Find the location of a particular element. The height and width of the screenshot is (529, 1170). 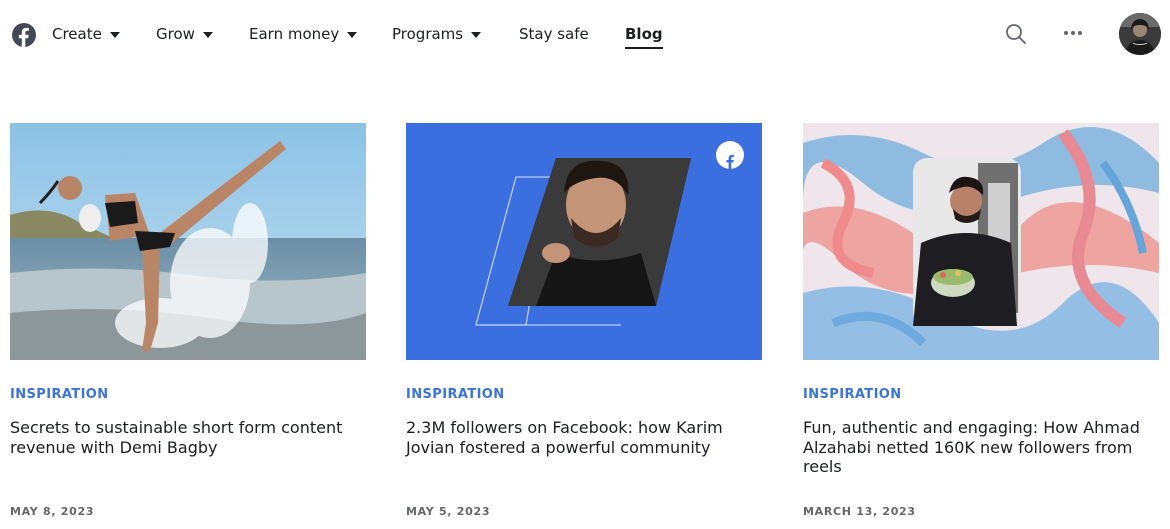

article-date: MAY 5, 2023 is located at coordinates (448, 511).